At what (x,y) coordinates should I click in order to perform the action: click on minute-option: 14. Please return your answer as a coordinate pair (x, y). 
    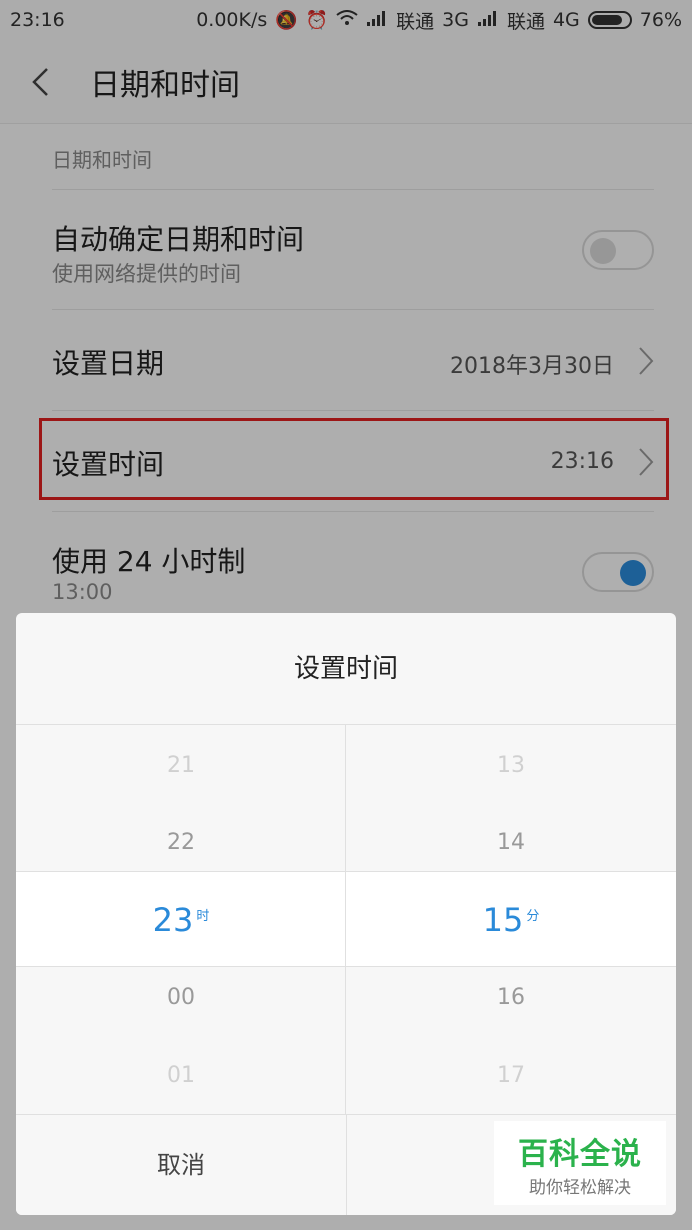
    Looking at the image, I should click on (511, 842).